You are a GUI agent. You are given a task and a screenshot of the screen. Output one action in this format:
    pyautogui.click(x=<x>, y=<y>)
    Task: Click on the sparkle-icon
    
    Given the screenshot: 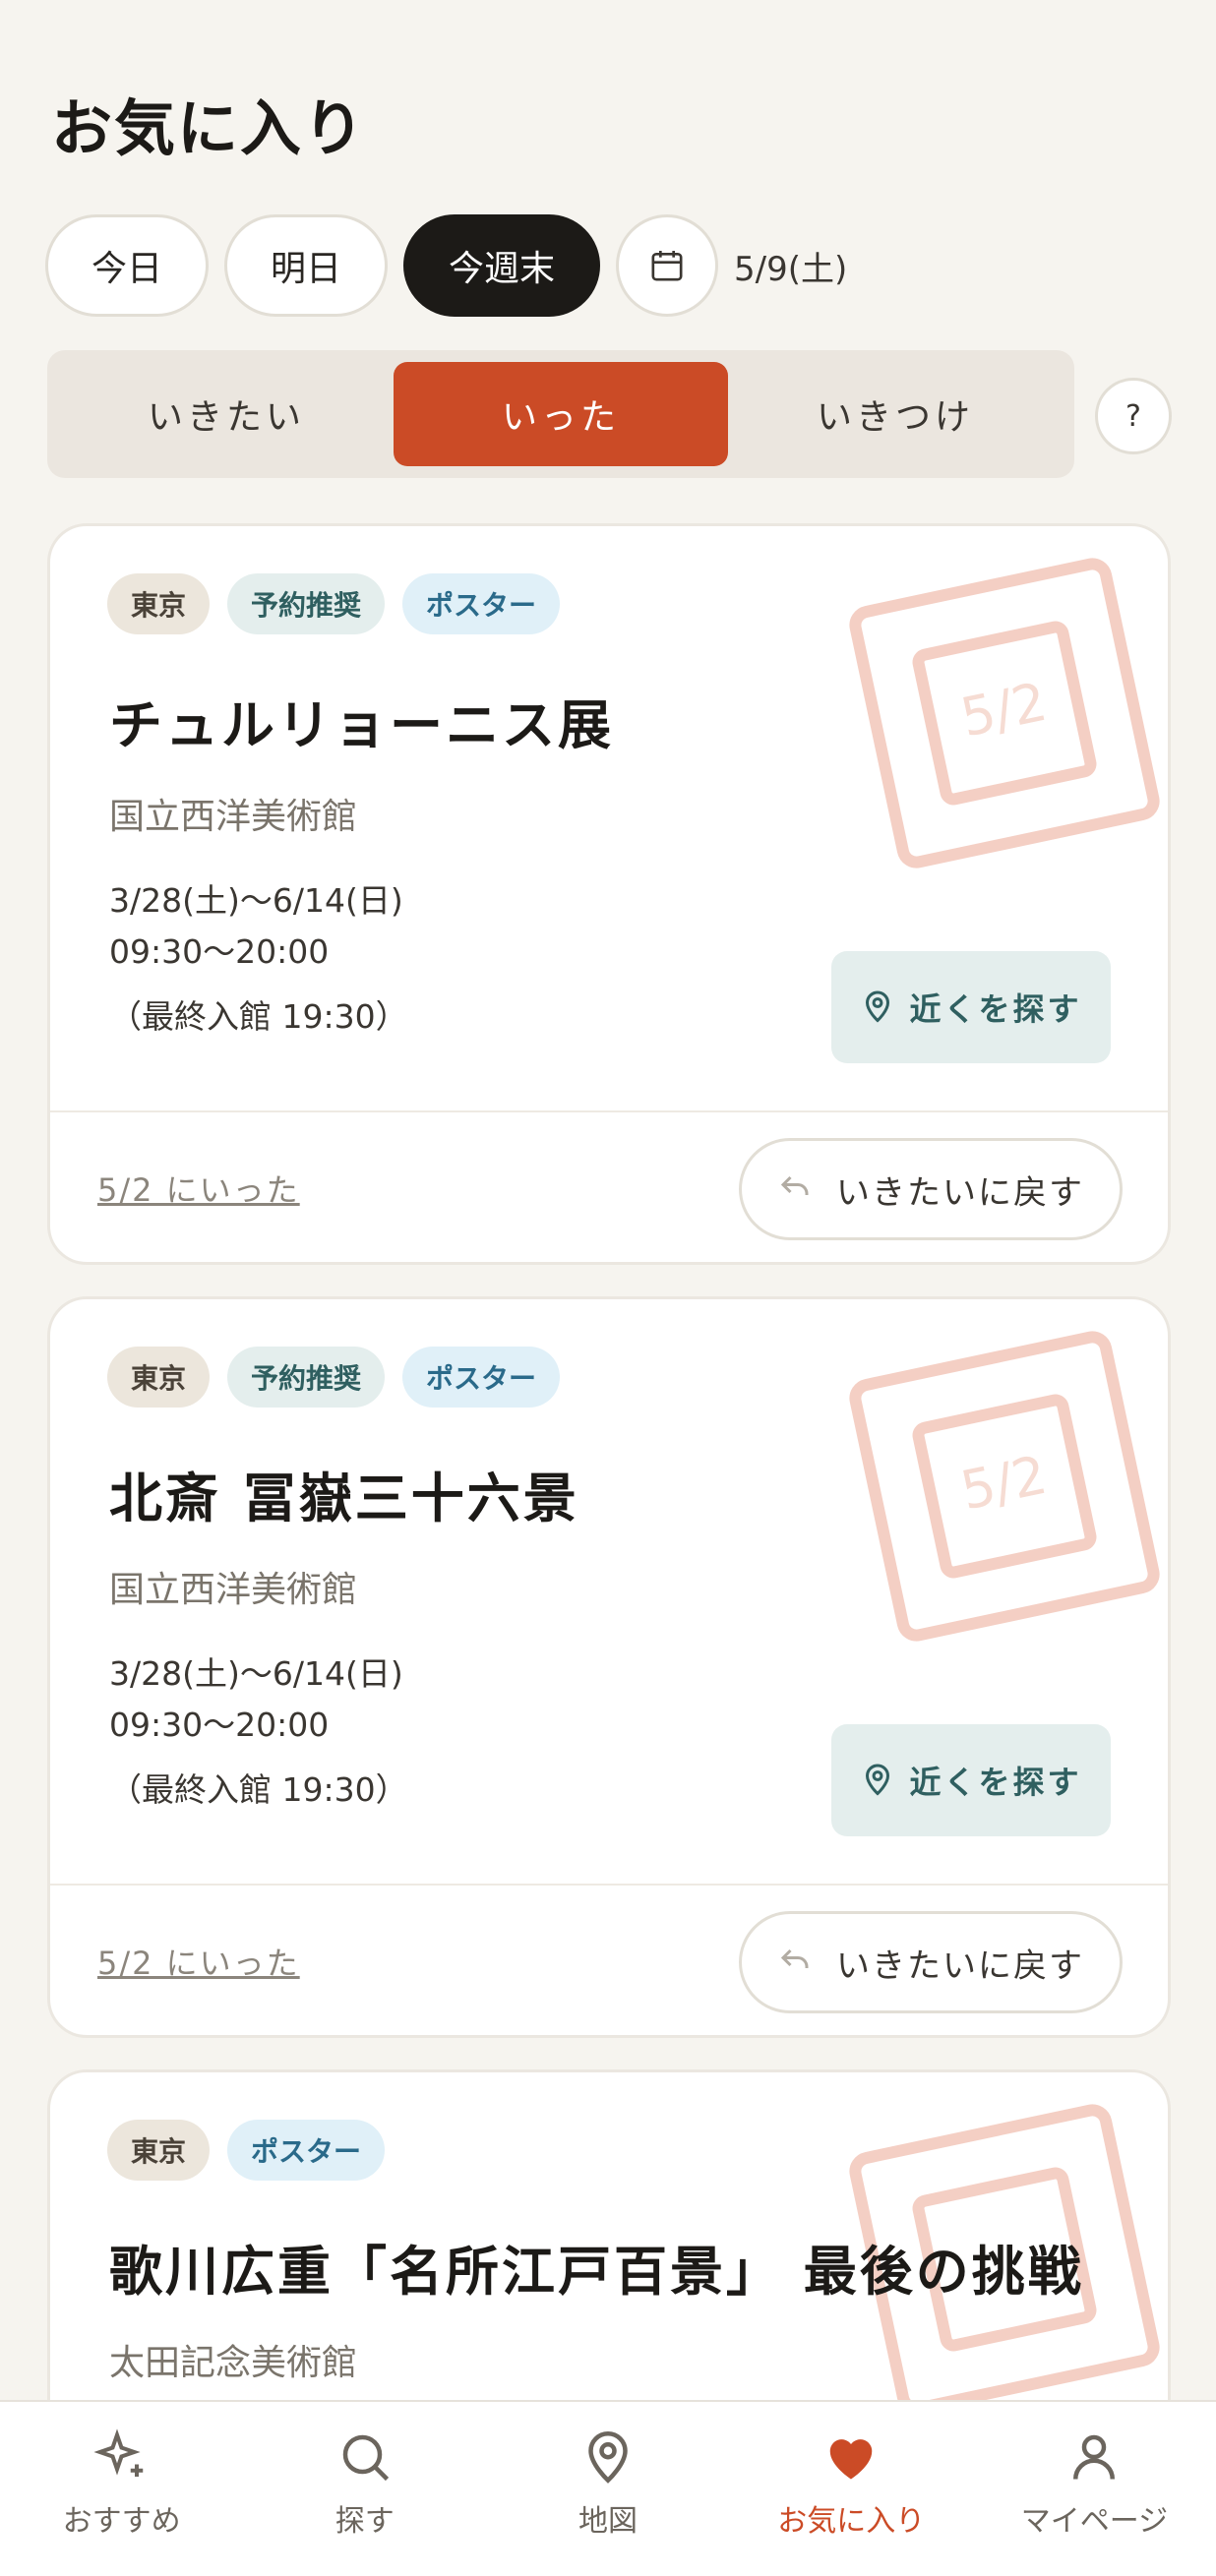 What is the action you would take?
    pyautogui.click(x=117, y=2453)
    